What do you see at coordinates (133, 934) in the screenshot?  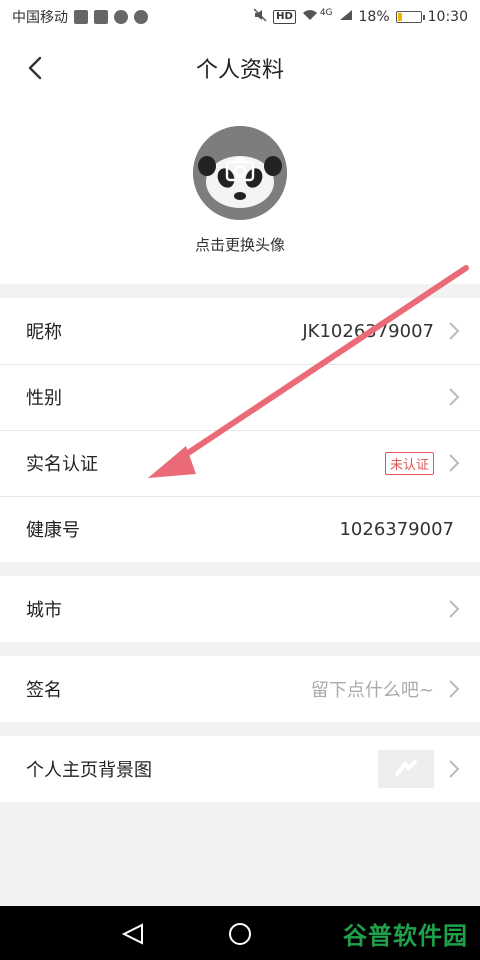 I see `triangle-back-icon` at bounding box center [133, 934].